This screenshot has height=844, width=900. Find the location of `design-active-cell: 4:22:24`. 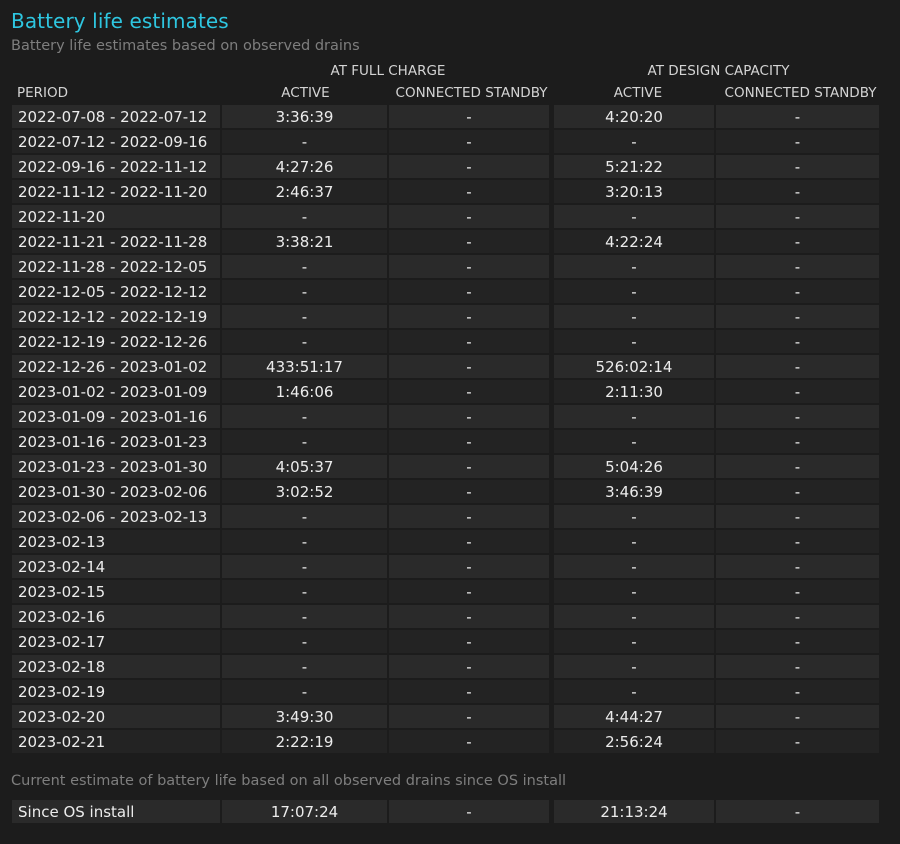

design-active-cell: 4:22:24 is located at coordinates (635, 242).